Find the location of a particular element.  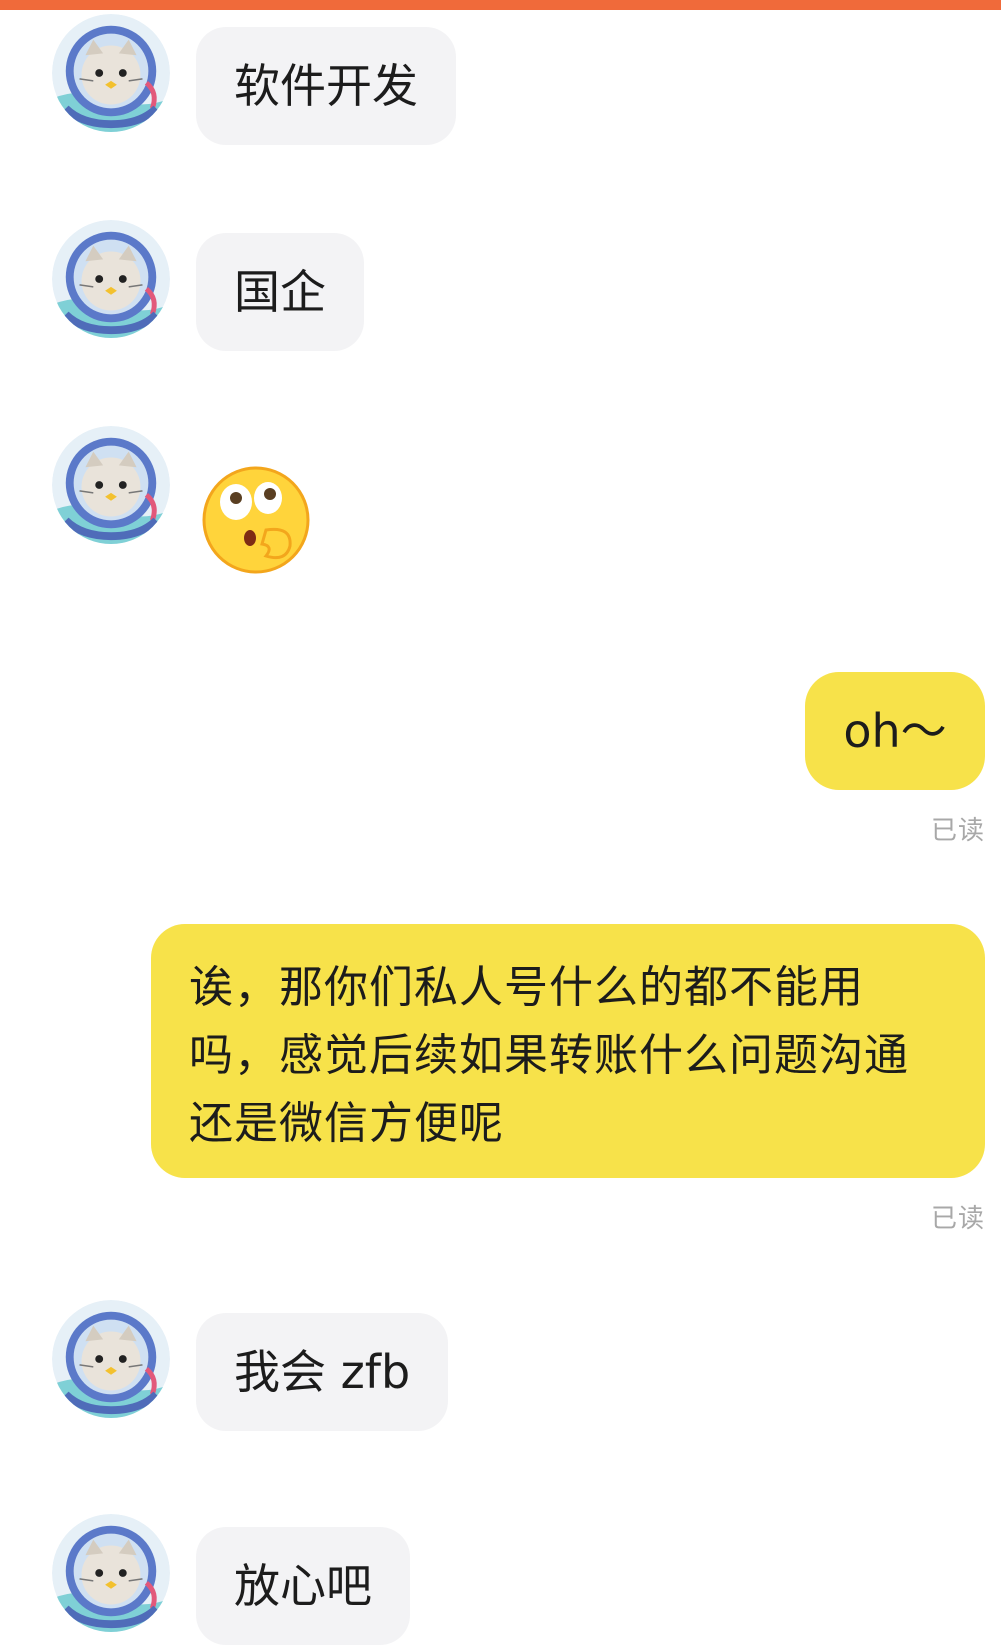

incoming-message-bubble: 软件开发 is located at coordinates (326, 86).